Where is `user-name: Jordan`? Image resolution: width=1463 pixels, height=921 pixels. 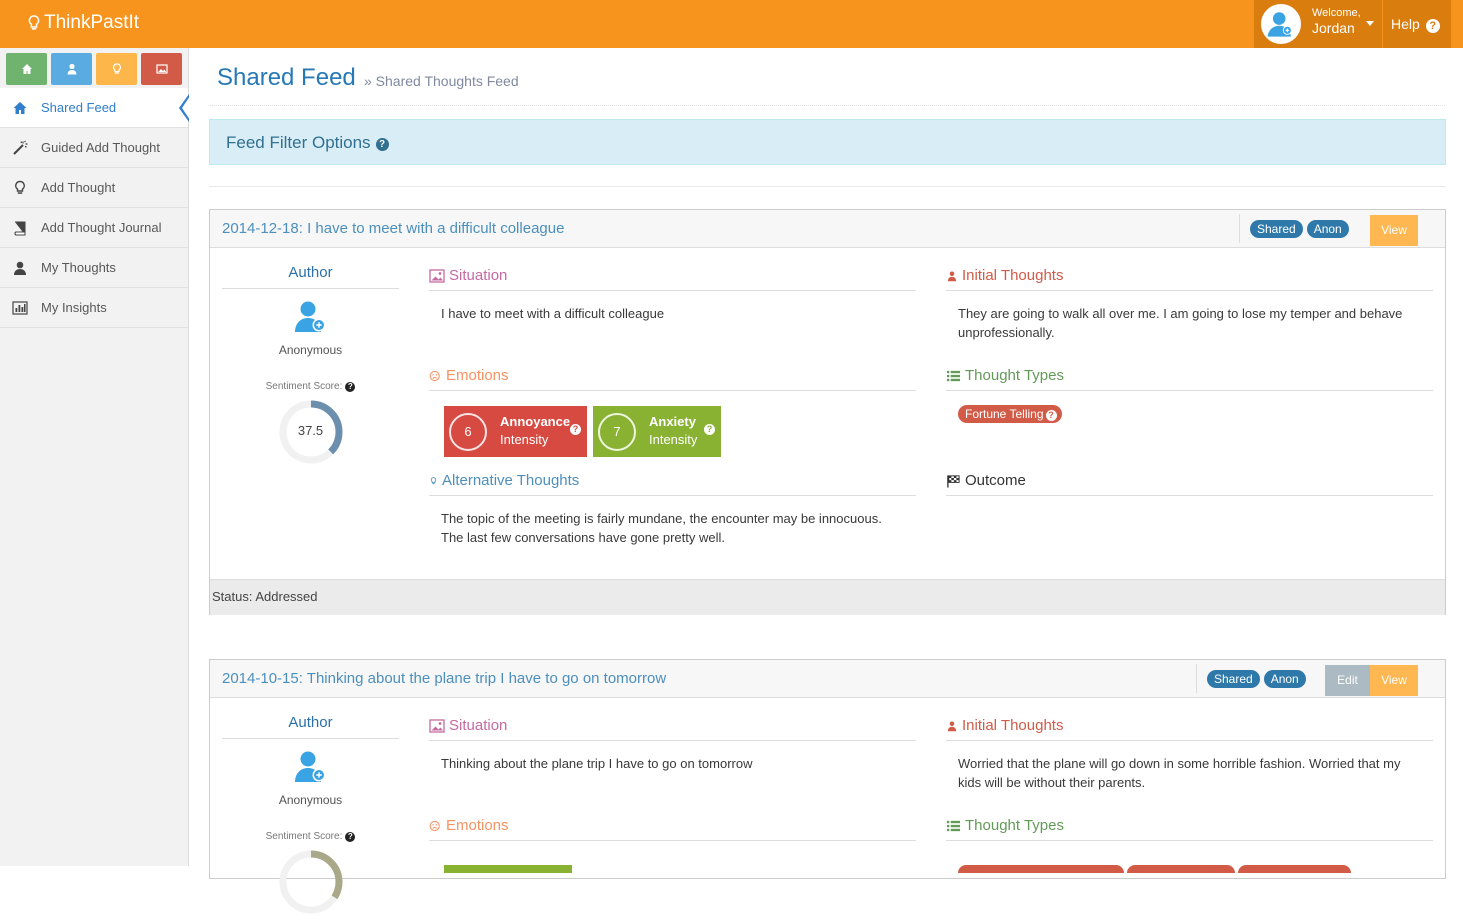 user-name: Jordan is located at coordinates (1333, 28).